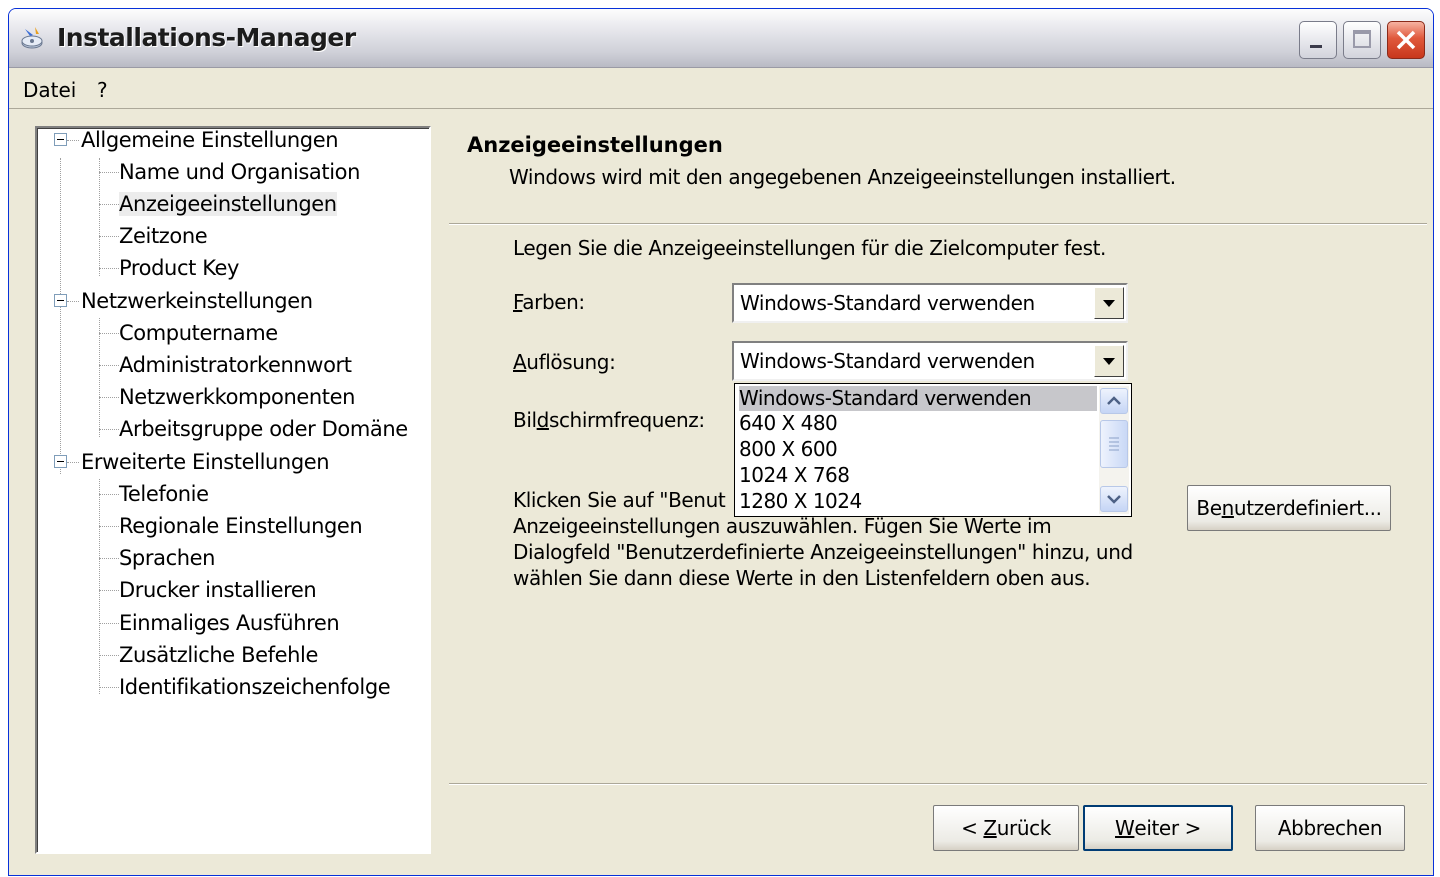 The width and height of the screenshot is (1440, 877). I want to click on back-button: < Zurück, so click(1006, 828).